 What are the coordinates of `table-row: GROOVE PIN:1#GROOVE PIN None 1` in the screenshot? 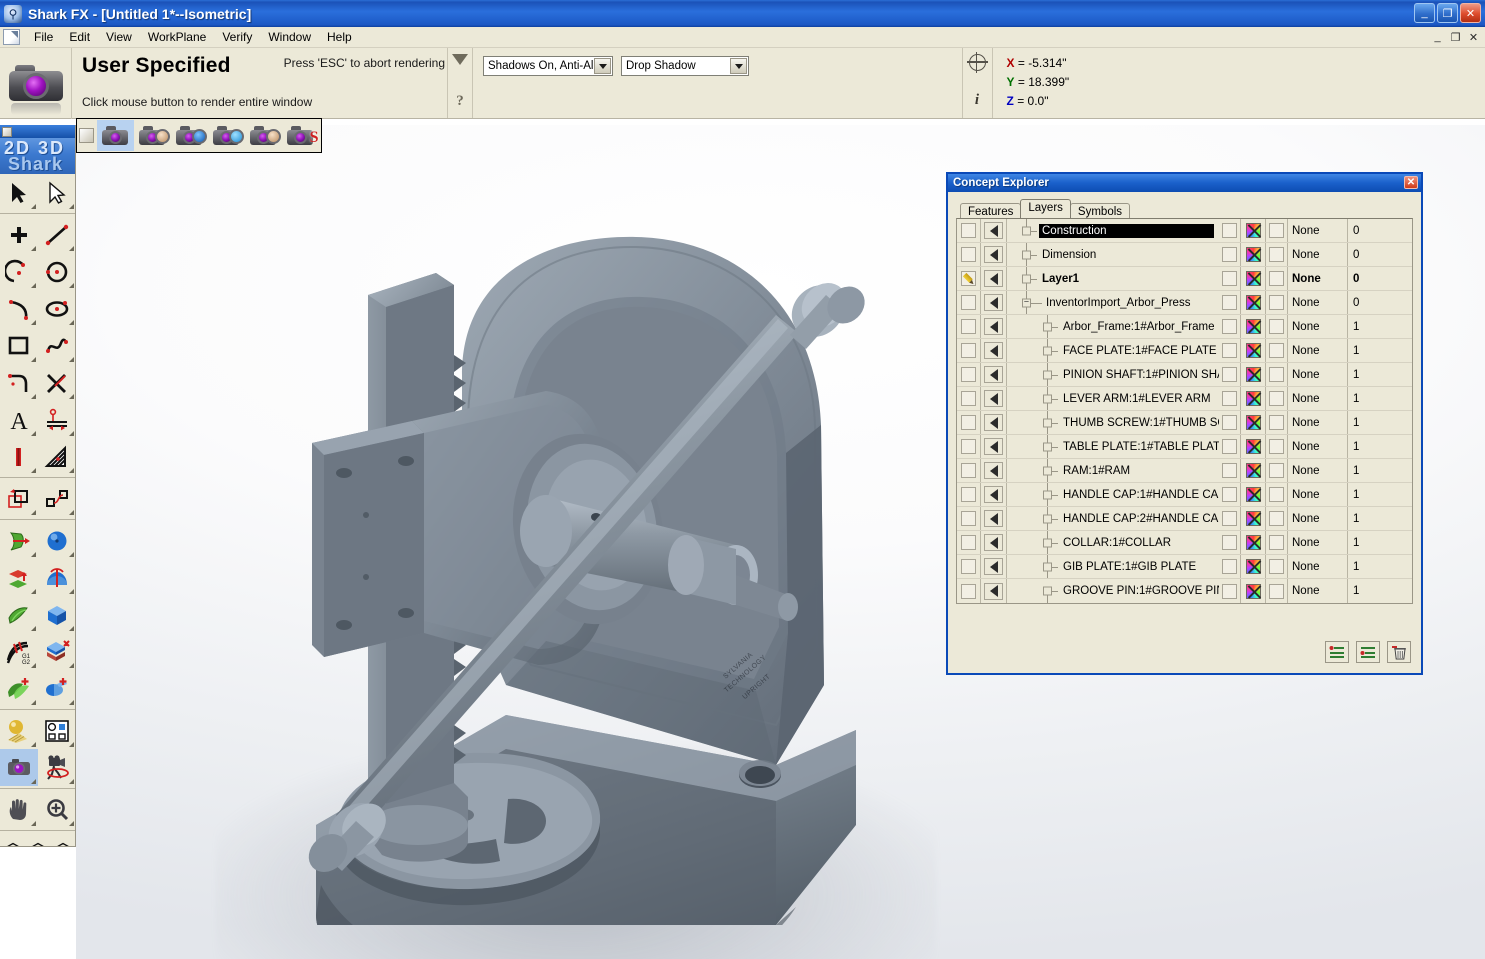 It's located at (1184, 591).